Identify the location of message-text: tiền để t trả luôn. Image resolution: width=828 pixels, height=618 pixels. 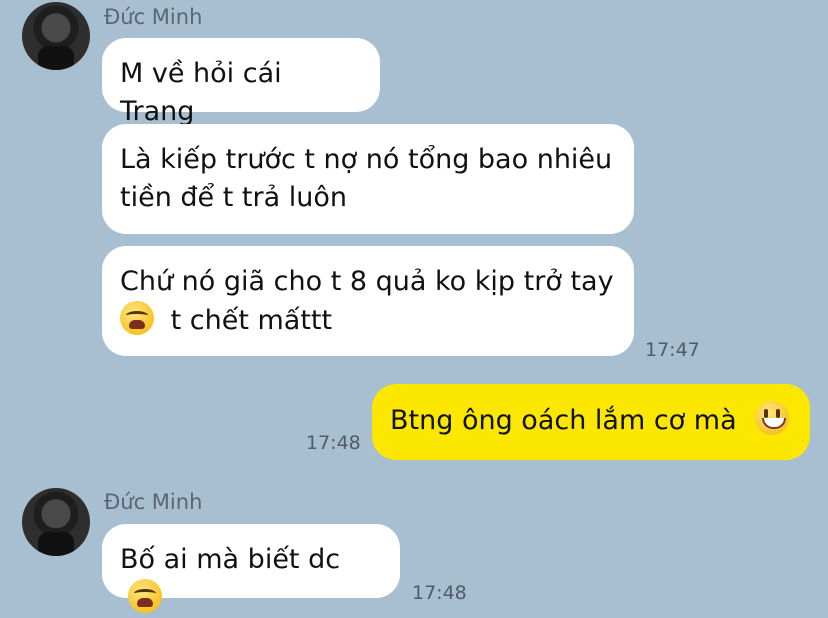
(233, 197).